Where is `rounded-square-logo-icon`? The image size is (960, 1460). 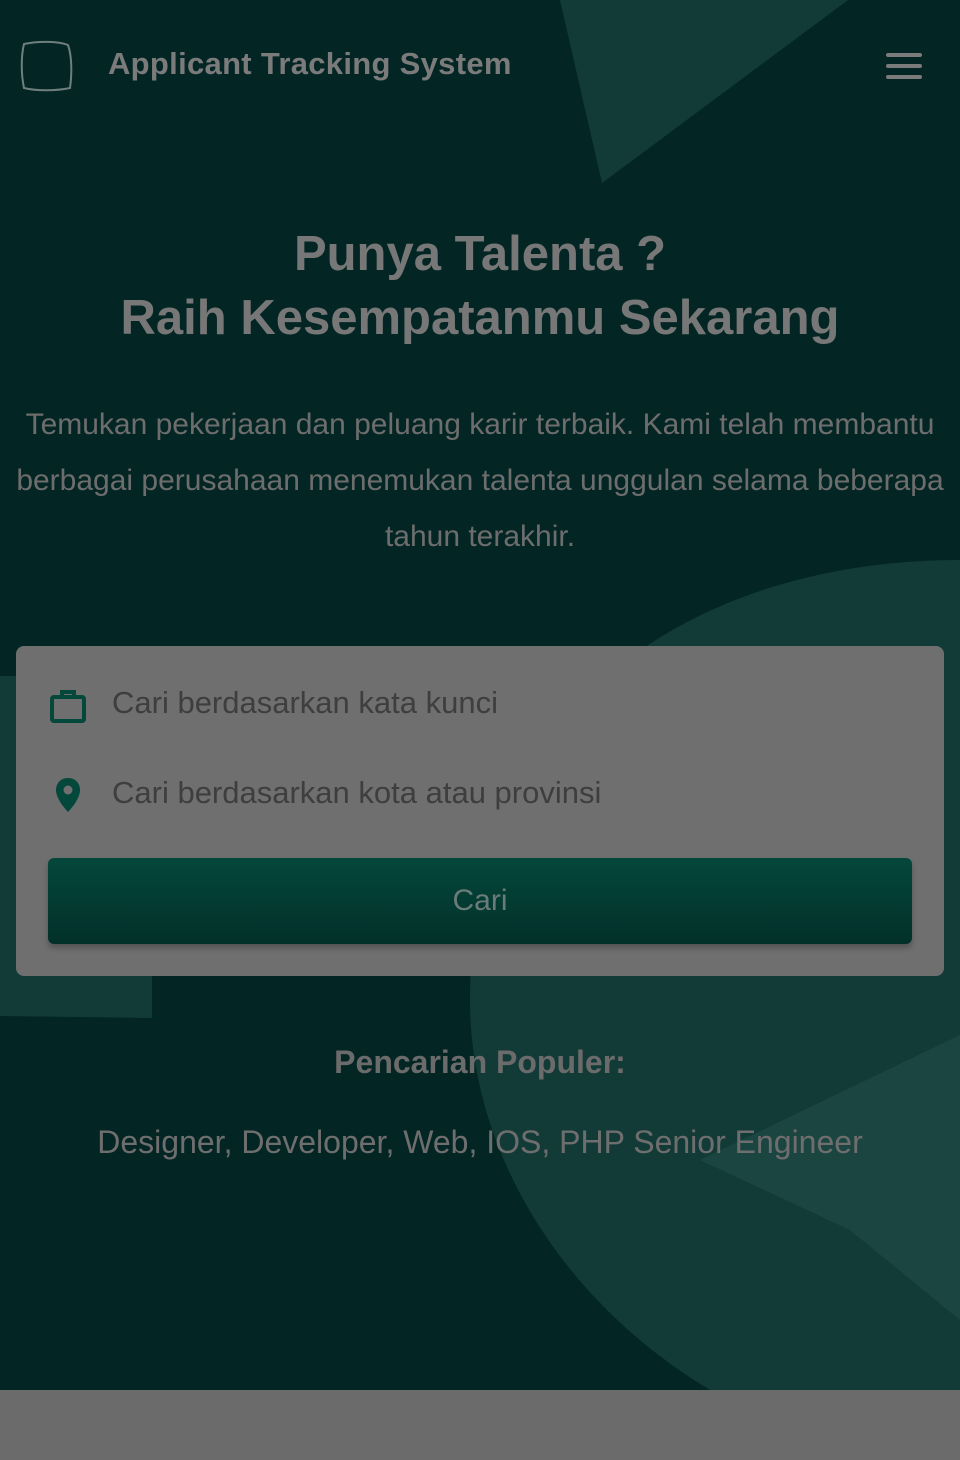
rounded-square-logo-icon is located at coordinates (46, 66).